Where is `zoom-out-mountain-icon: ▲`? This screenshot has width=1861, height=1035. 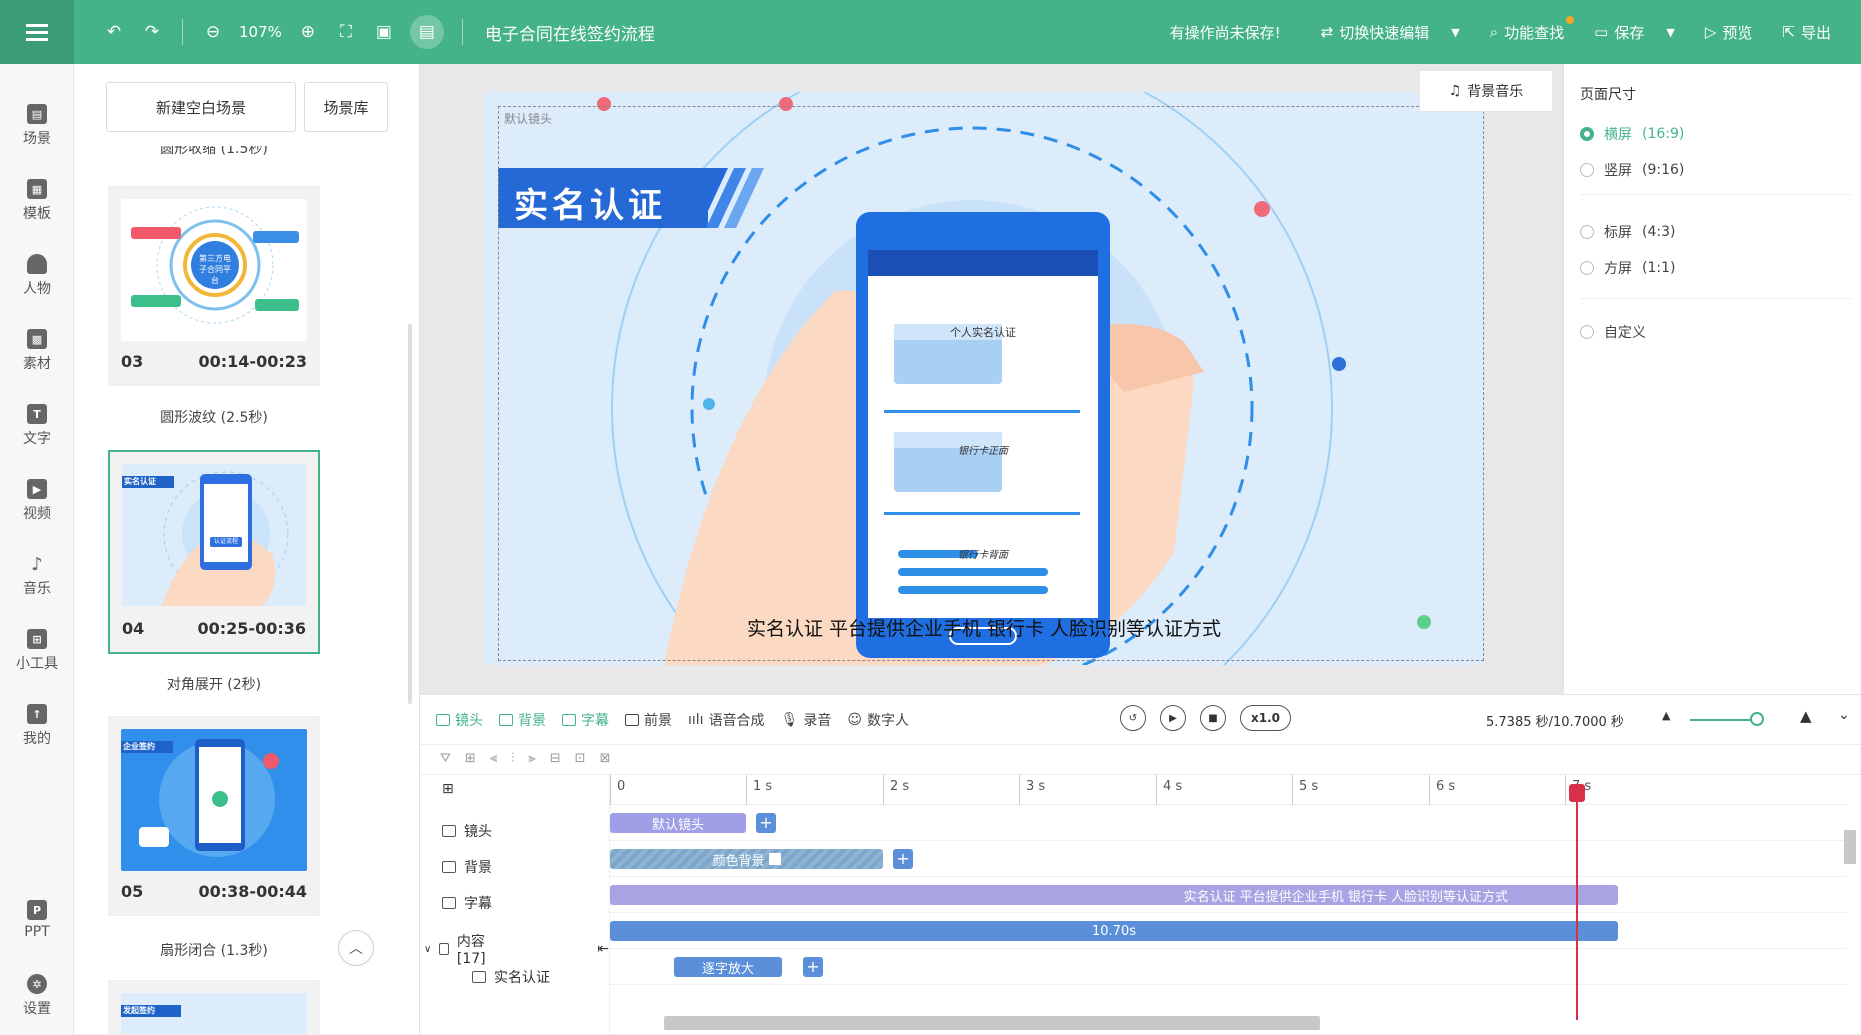 zoom-out-mountain-icon: ▲ is located at coordinates (1666, 715).